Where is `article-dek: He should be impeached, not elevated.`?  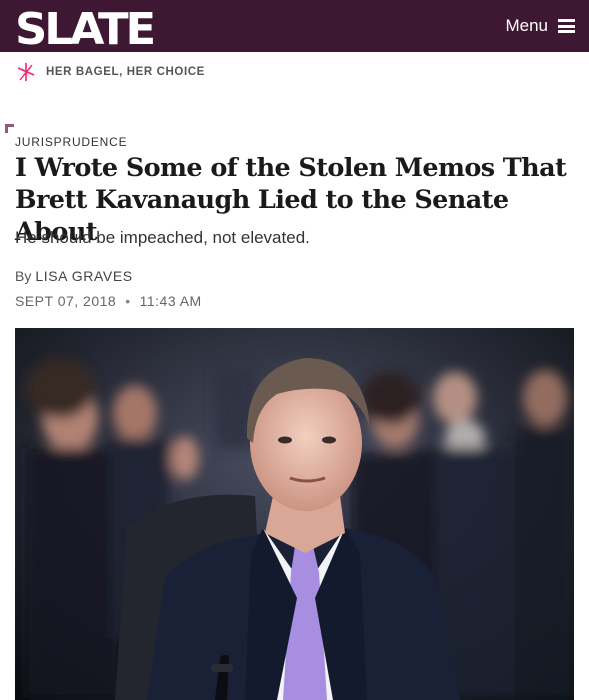
article-dek: He should be impeached, not elevated. is located at coordinates (162, 237).